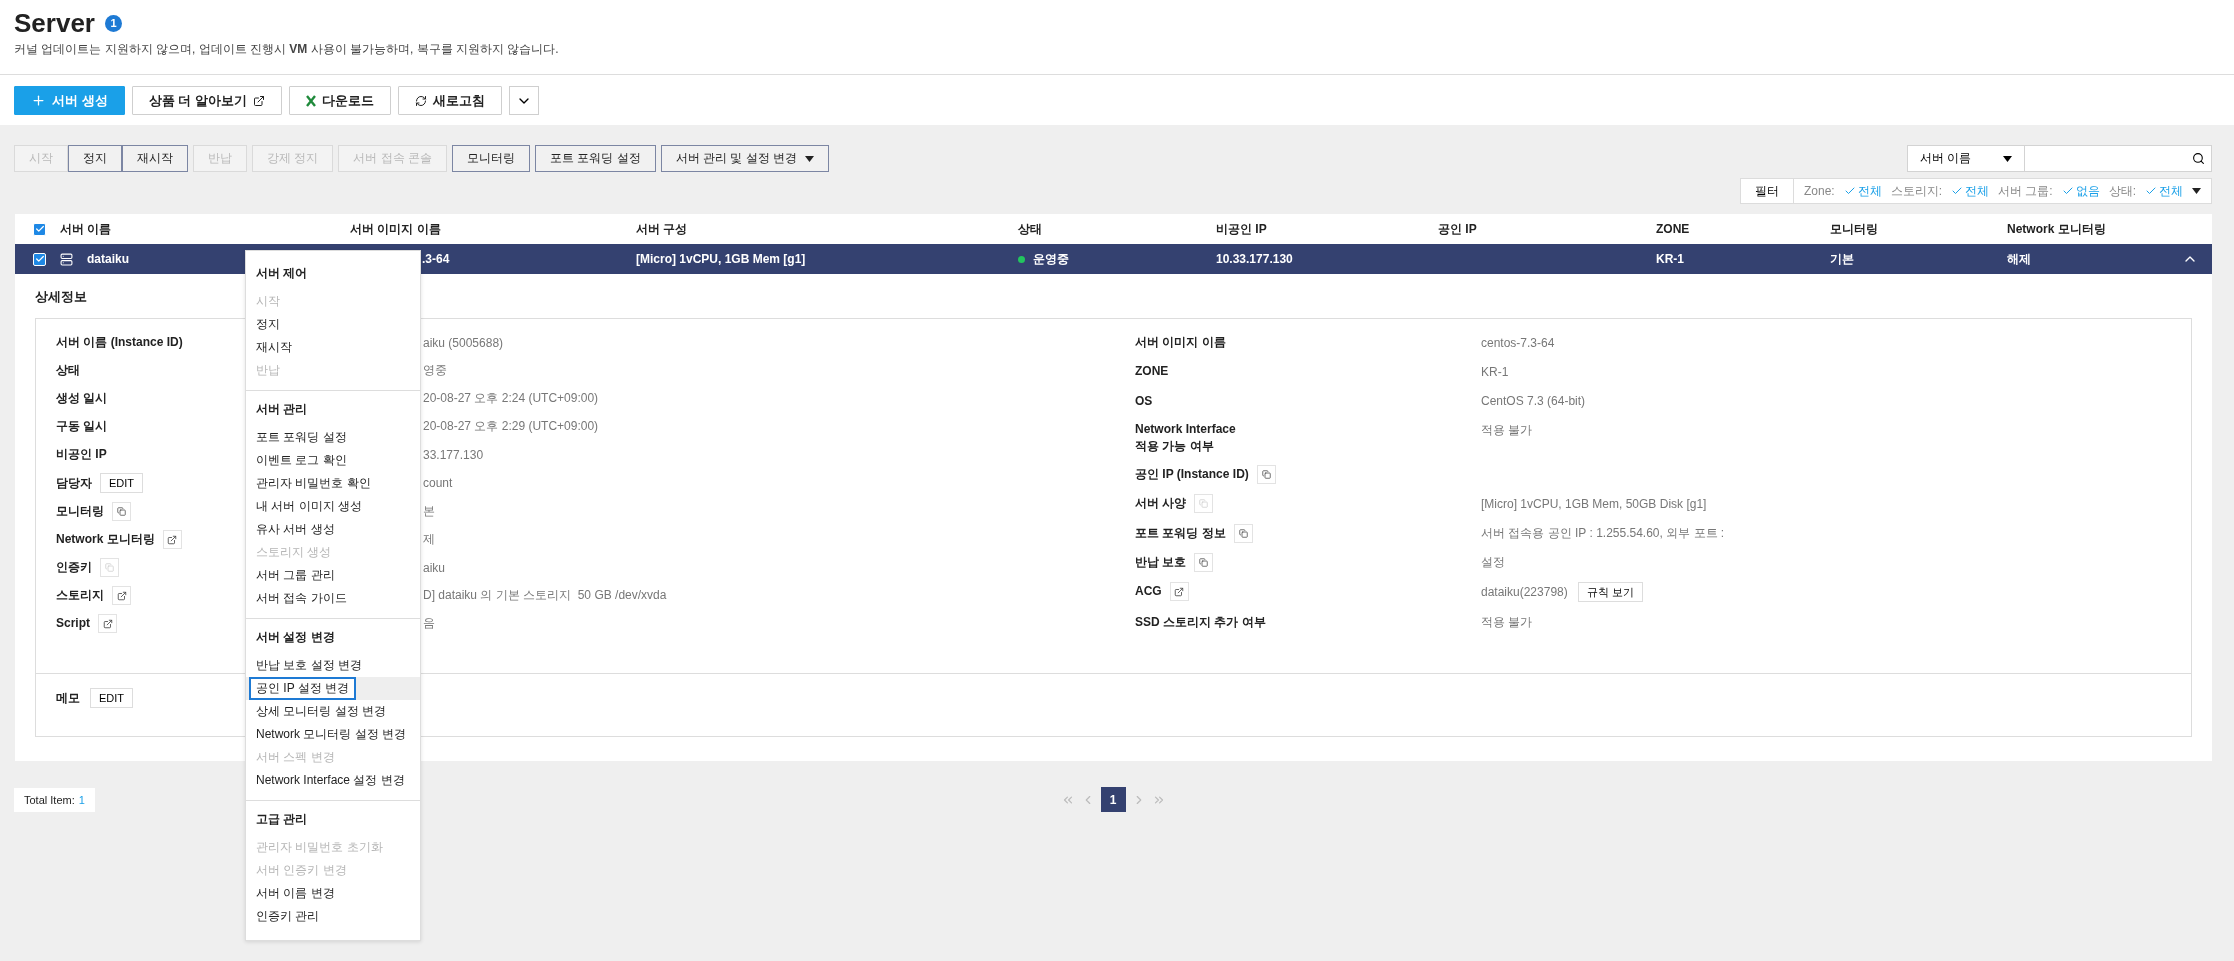 The width and height of the screenshot is (2234, 961). What do you see at coordinates (745, 158) in the screenshot?
I see `dropdown-button: 서버 관리 및 설정 변경` at bounding box center [745, 158].